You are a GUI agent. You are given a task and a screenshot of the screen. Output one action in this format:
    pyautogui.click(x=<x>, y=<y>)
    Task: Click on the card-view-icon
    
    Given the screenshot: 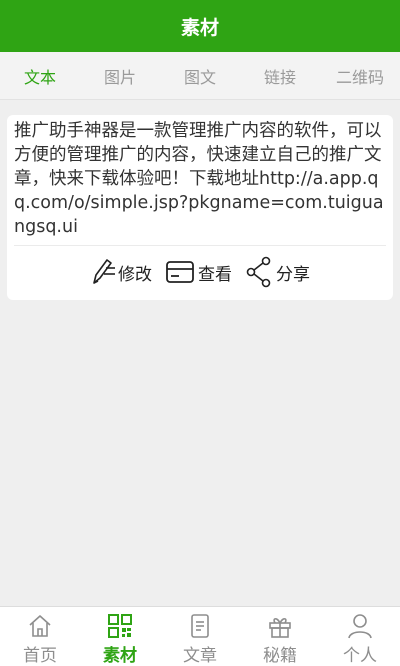 What is the action you would take?
    pyautogui.click(x=180, y=272)
    